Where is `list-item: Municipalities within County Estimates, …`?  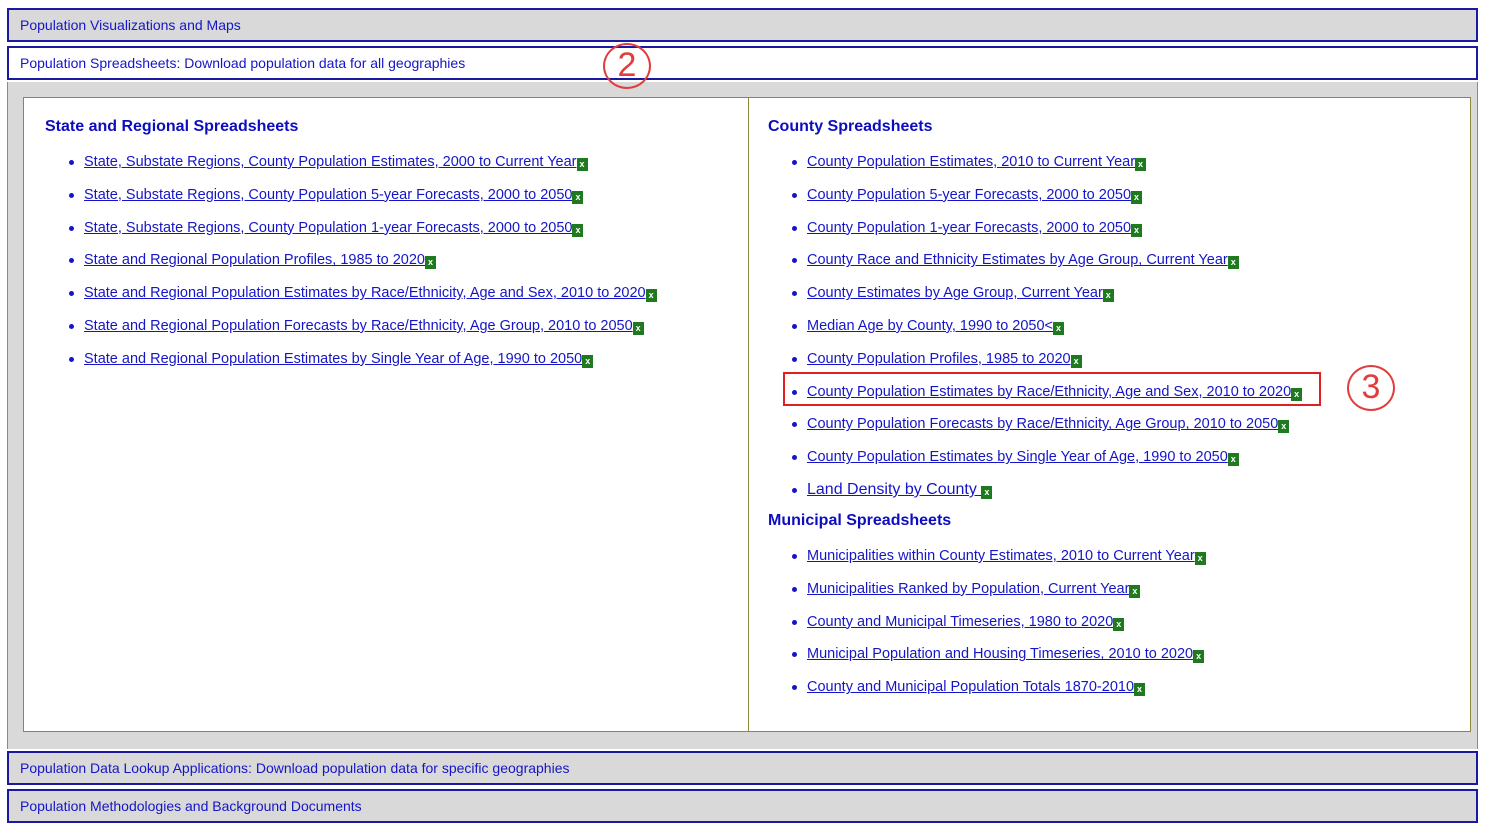
list-item: Municipalities within County Estimates, … is located at coordinates (987, 563).